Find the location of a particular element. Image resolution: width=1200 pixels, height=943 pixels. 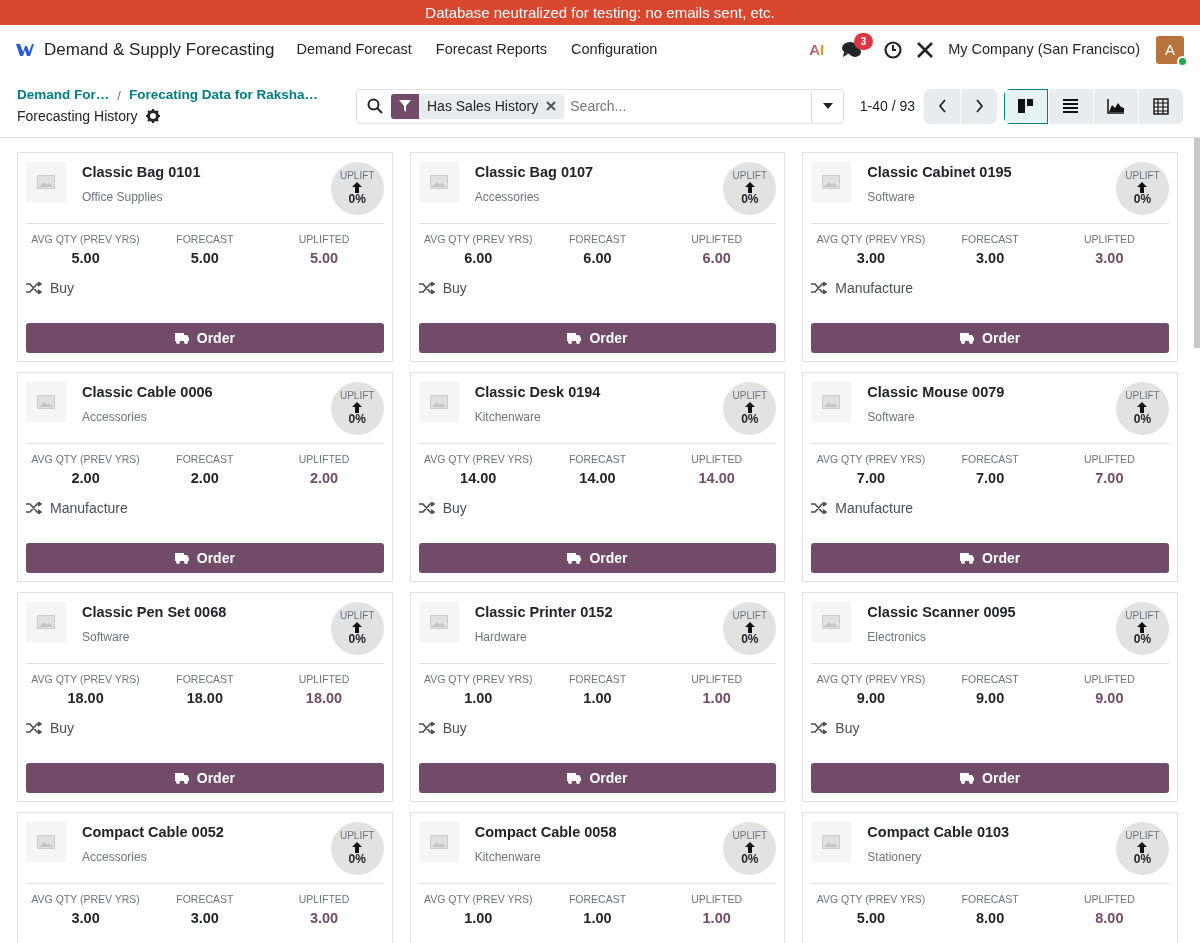

app-logo-icon is located at coordinates (25, 50).